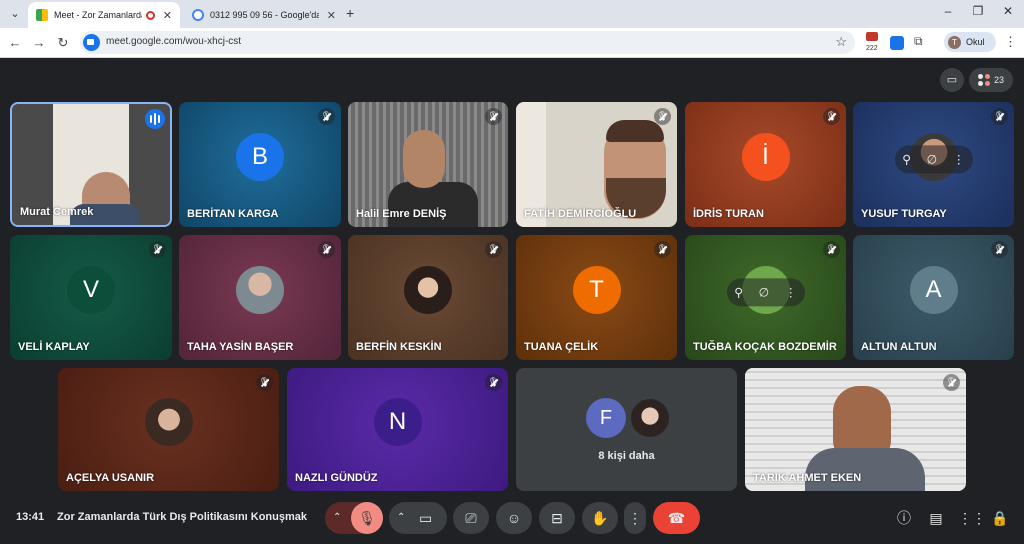  I want to click on participant-avatar: İ, so click(765, 156).